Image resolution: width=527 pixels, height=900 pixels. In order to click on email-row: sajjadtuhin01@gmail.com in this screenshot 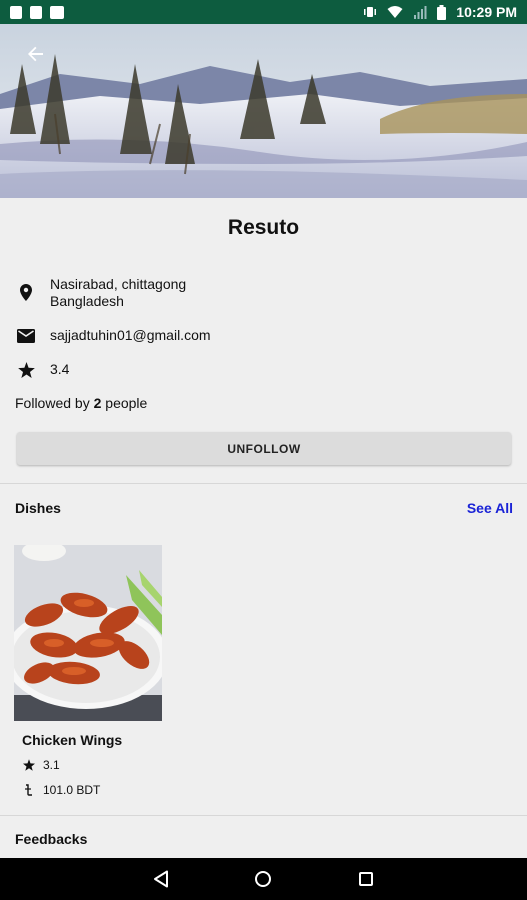, I will do `click(113, 336)`.